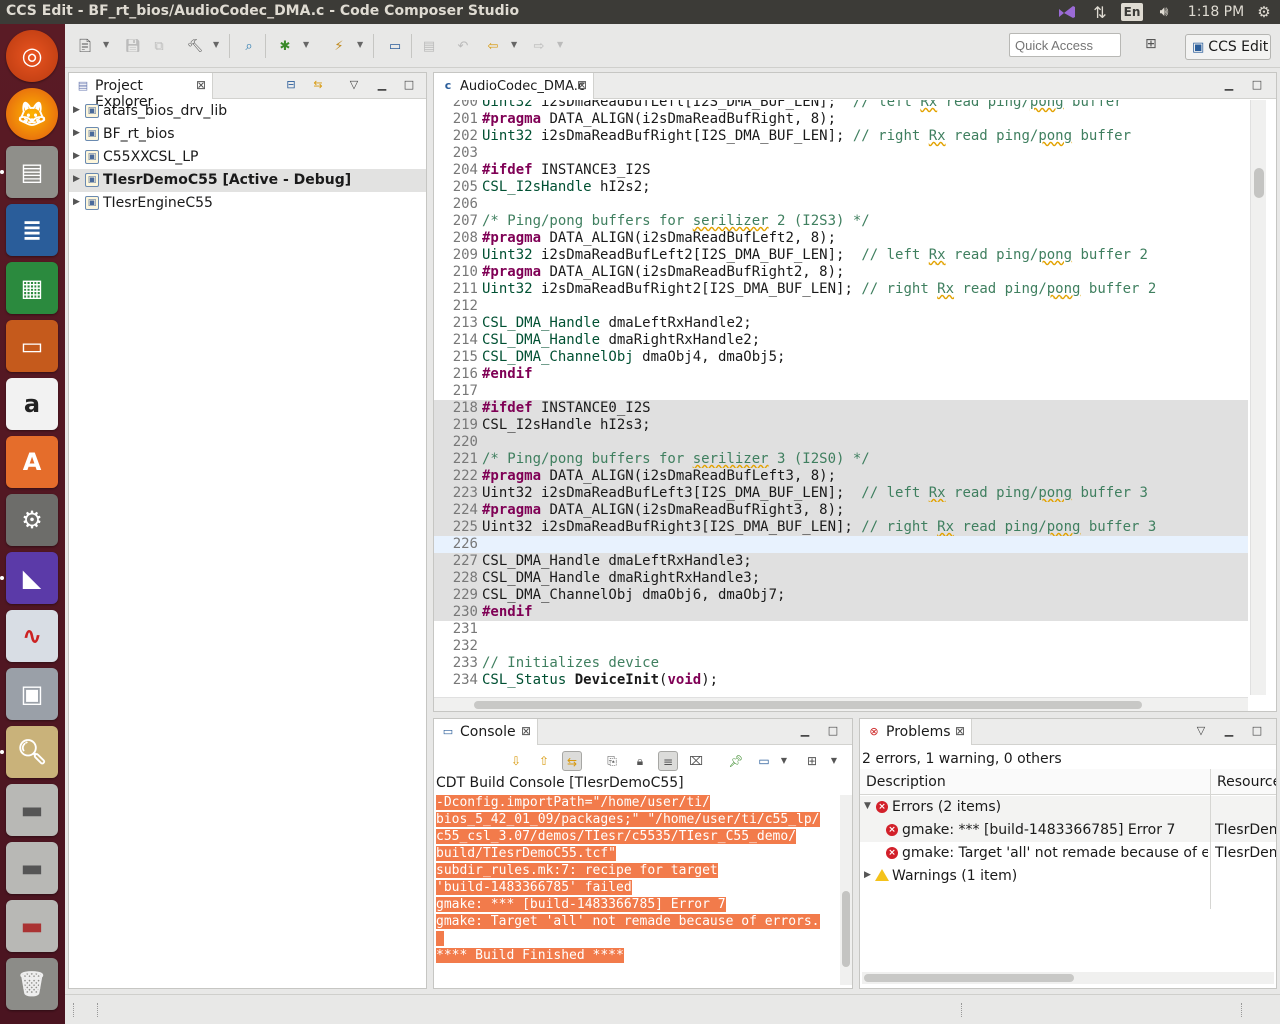 This screenshot has width=1280, height=1024. Describe the element at coordinates (32, 462) in the screenshot. I see `software-center-icon: A` at that location.